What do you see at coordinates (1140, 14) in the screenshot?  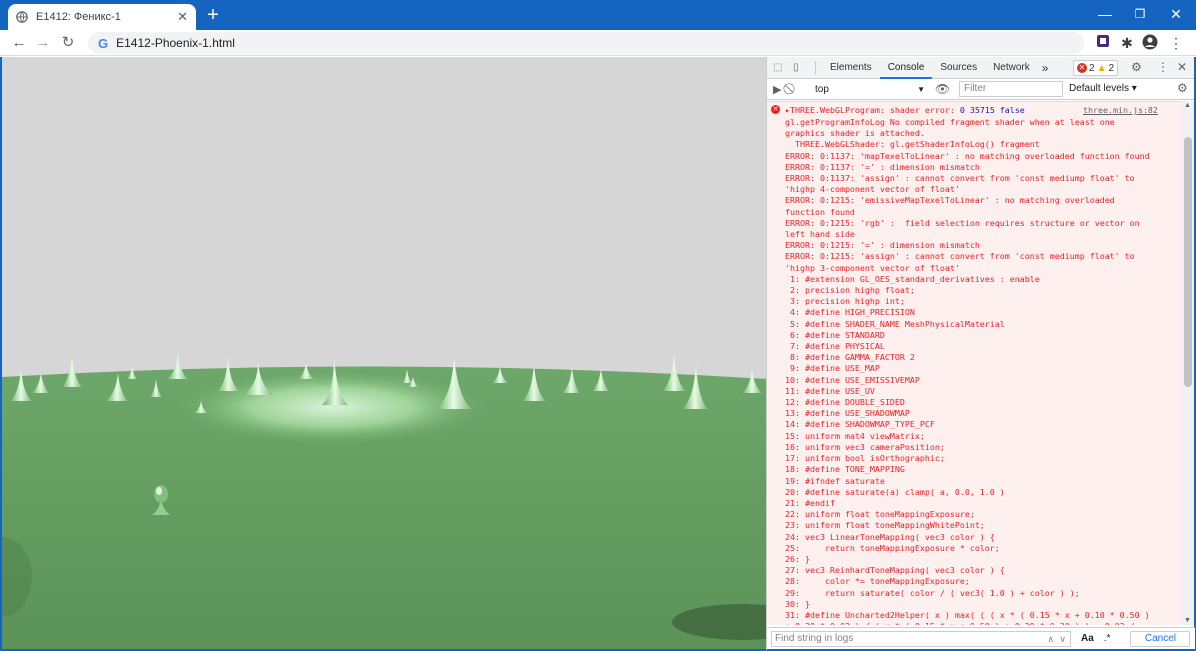 I see `maximize-button: ❐` at bounding box center [1140, 14].